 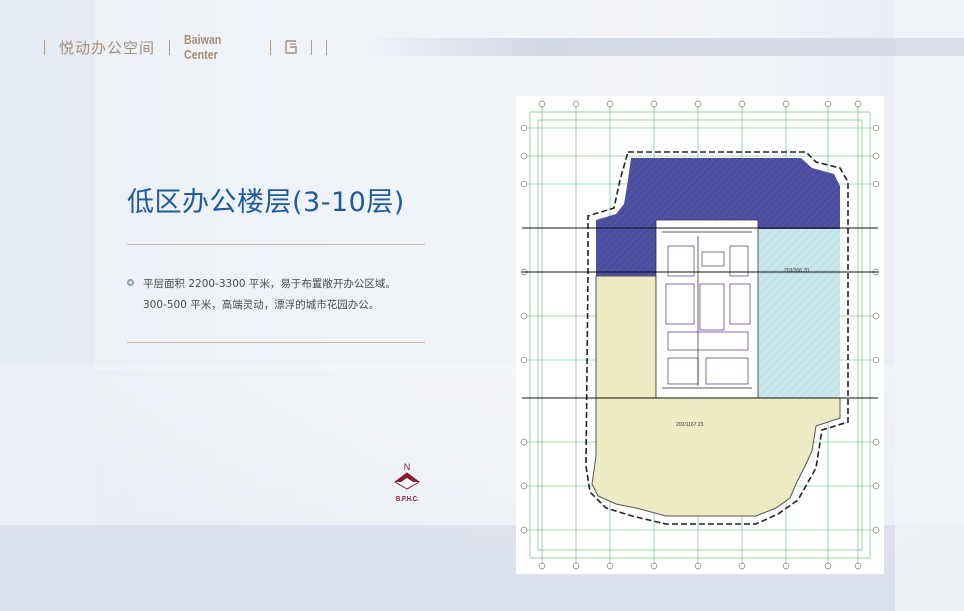 What do you see at coordinates (690, 425) in the screenshot?
I see `area-label-yellow: 202/1167.23` at bounding box center [690, 425].